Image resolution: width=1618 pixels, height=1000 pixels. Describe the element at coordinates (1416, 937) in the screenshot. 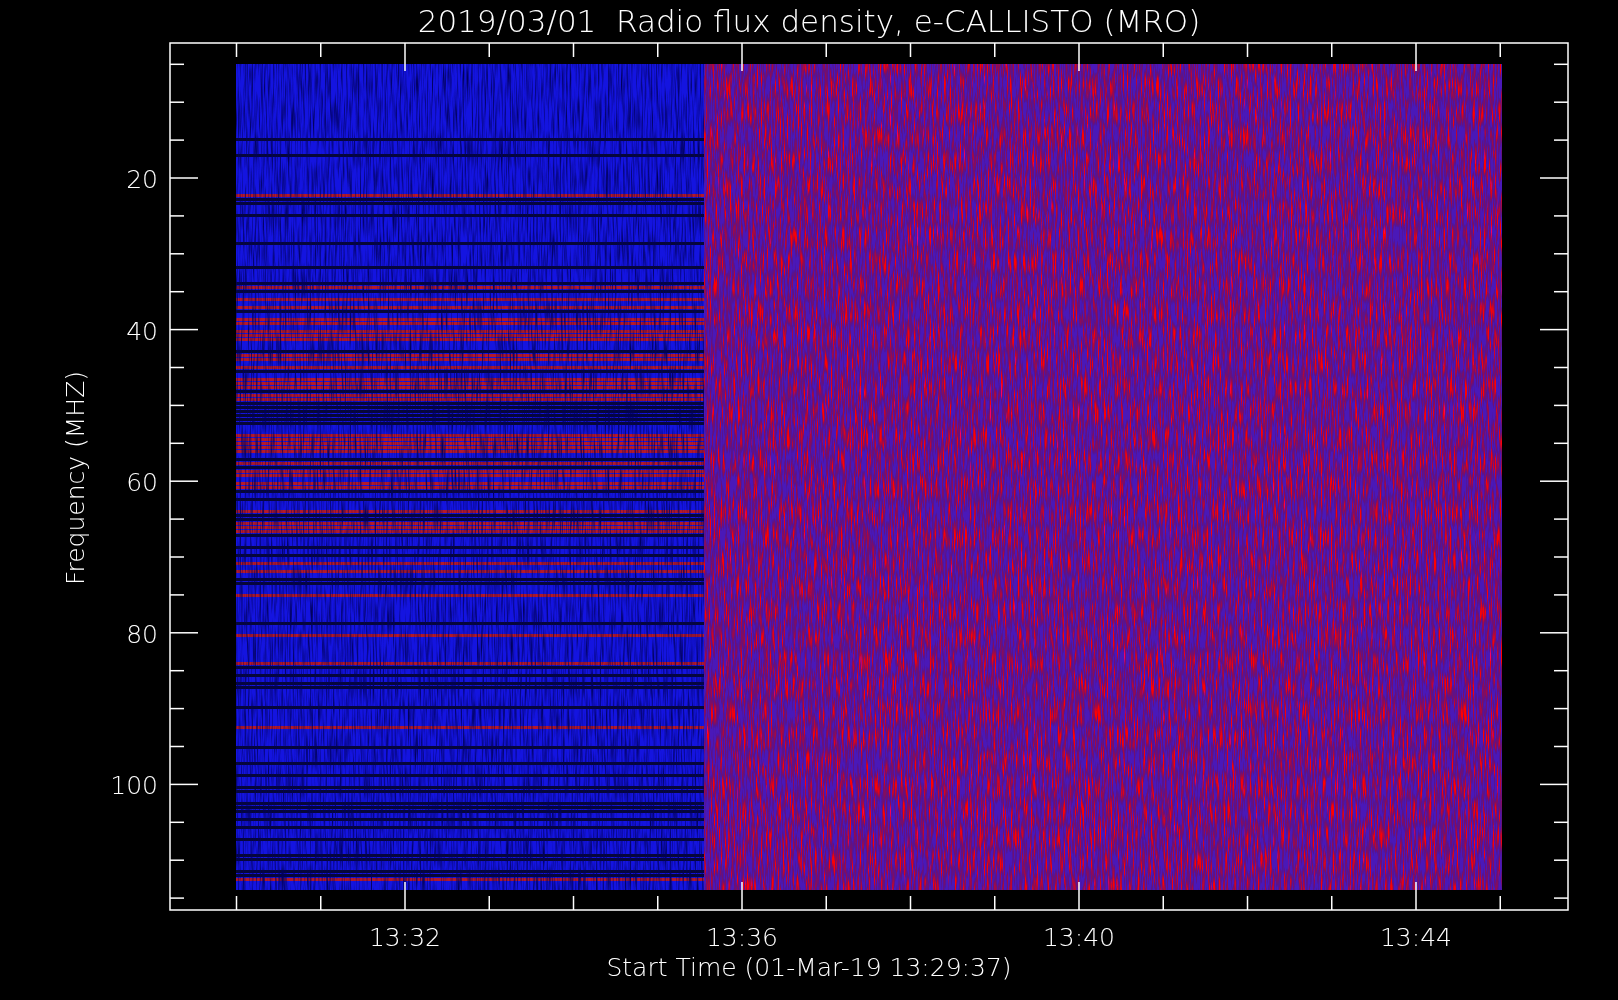

I see `axis-tick-label: 13:44` at that location.